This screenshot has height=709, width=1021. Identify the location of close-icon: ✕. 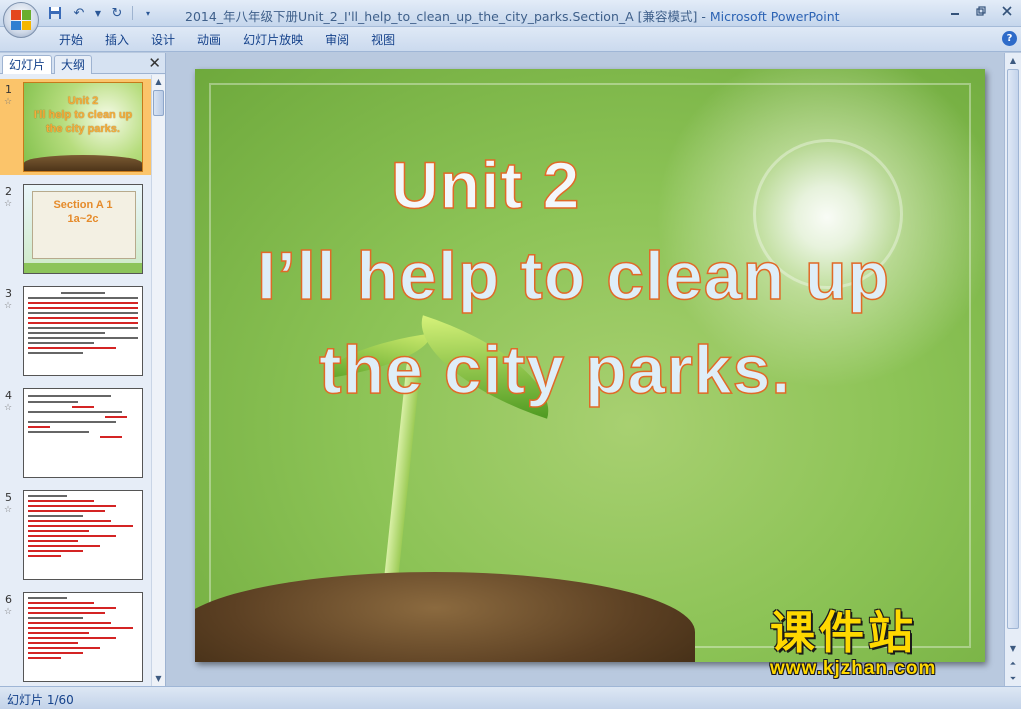
(154, 63).